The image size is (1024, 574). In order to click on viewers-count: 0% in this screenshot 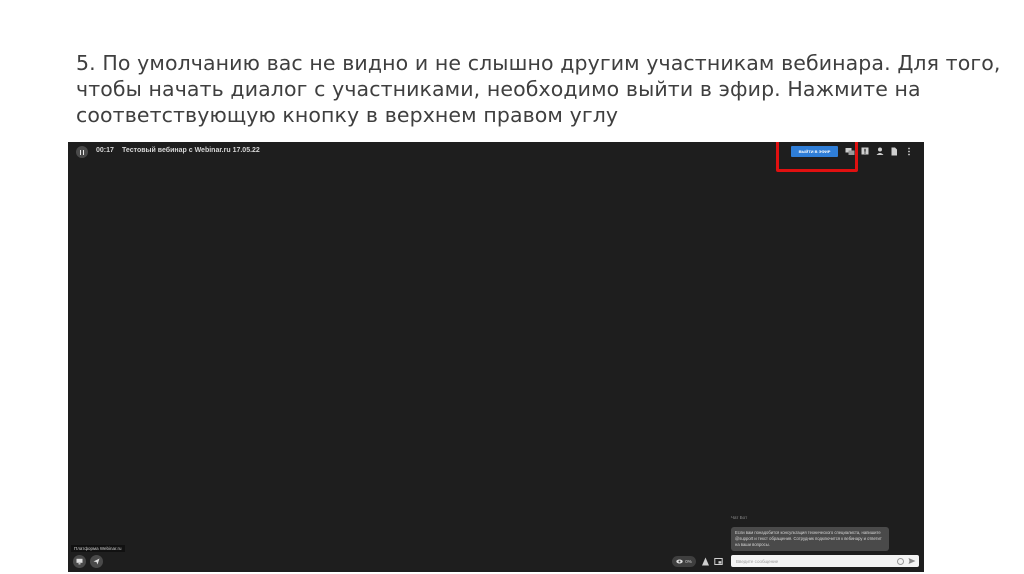, I will do `click(688, 561)`.